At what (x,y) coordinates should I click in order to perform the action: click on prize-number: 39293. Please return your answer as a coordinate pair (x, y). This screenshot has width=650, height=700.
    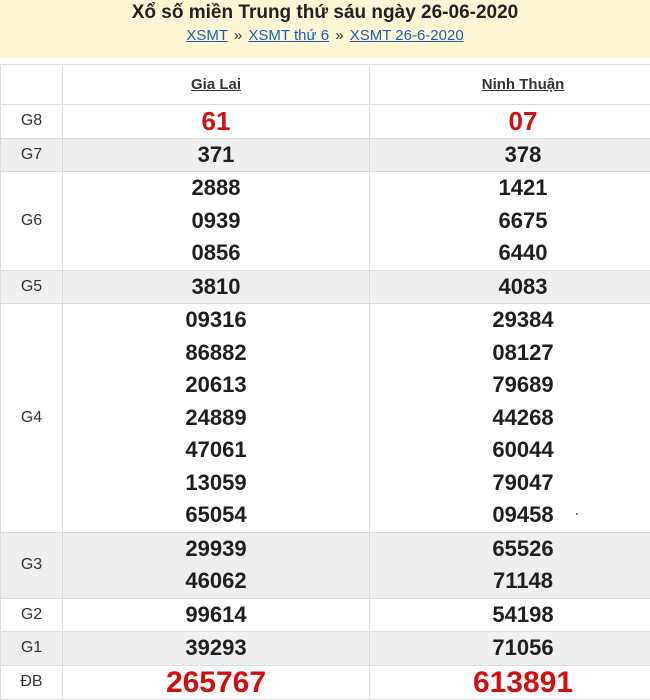
    Looking at the image, I should click on (216, 648).